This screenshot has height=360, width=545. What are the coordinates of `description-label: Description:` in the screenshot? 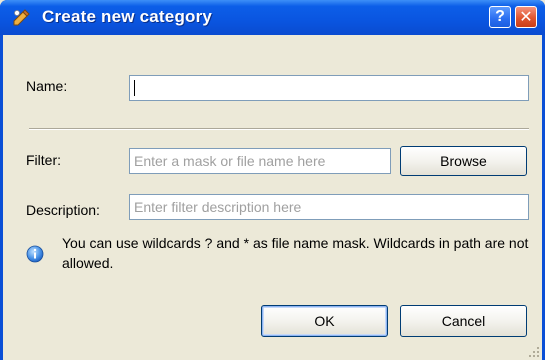 It's located at (63, 210).